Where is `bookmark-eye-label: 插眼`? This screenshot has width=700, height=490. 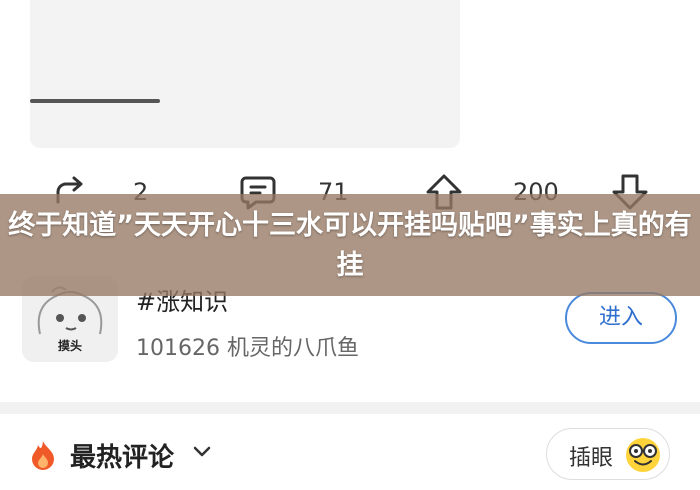 bookmark-eye-label: 插眼 is located at coordinates (591, 458).